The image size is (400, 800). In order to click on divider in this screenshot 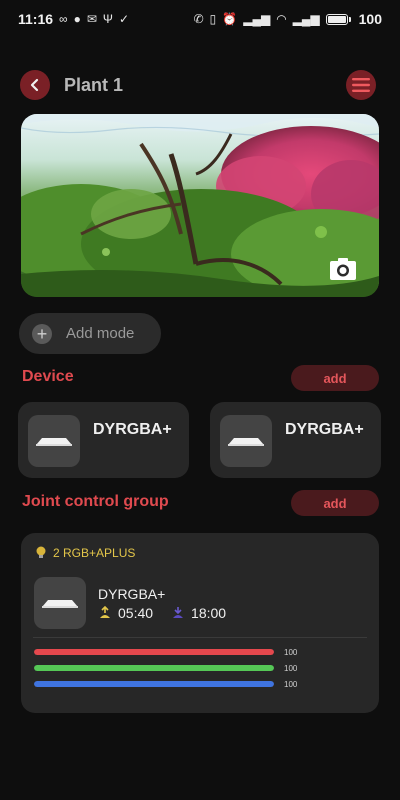, I will do `click(200, 637)`.